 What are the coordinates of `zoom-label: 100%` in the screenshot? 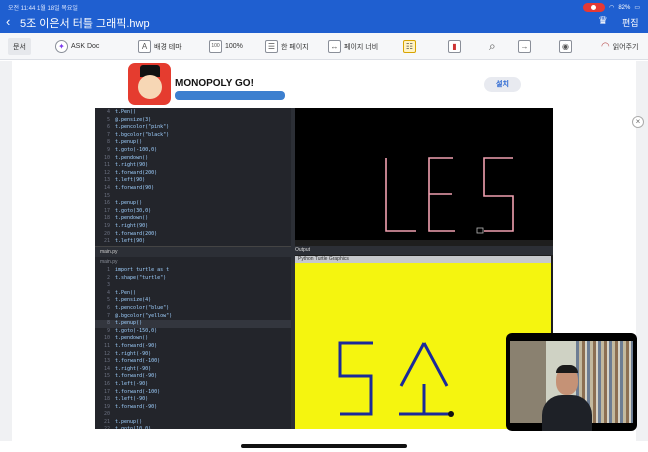 It's located at (234, 46).